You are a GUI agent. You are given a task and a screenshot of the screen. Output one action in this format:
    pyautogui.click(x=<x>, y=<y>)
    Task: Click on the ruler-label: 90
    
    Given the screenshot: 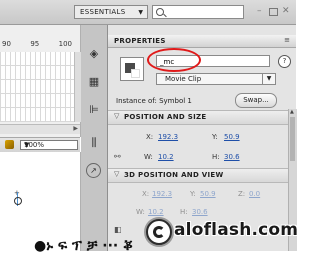 What is the action you would take?
    pyautogui.click(x=6, y=44)
    